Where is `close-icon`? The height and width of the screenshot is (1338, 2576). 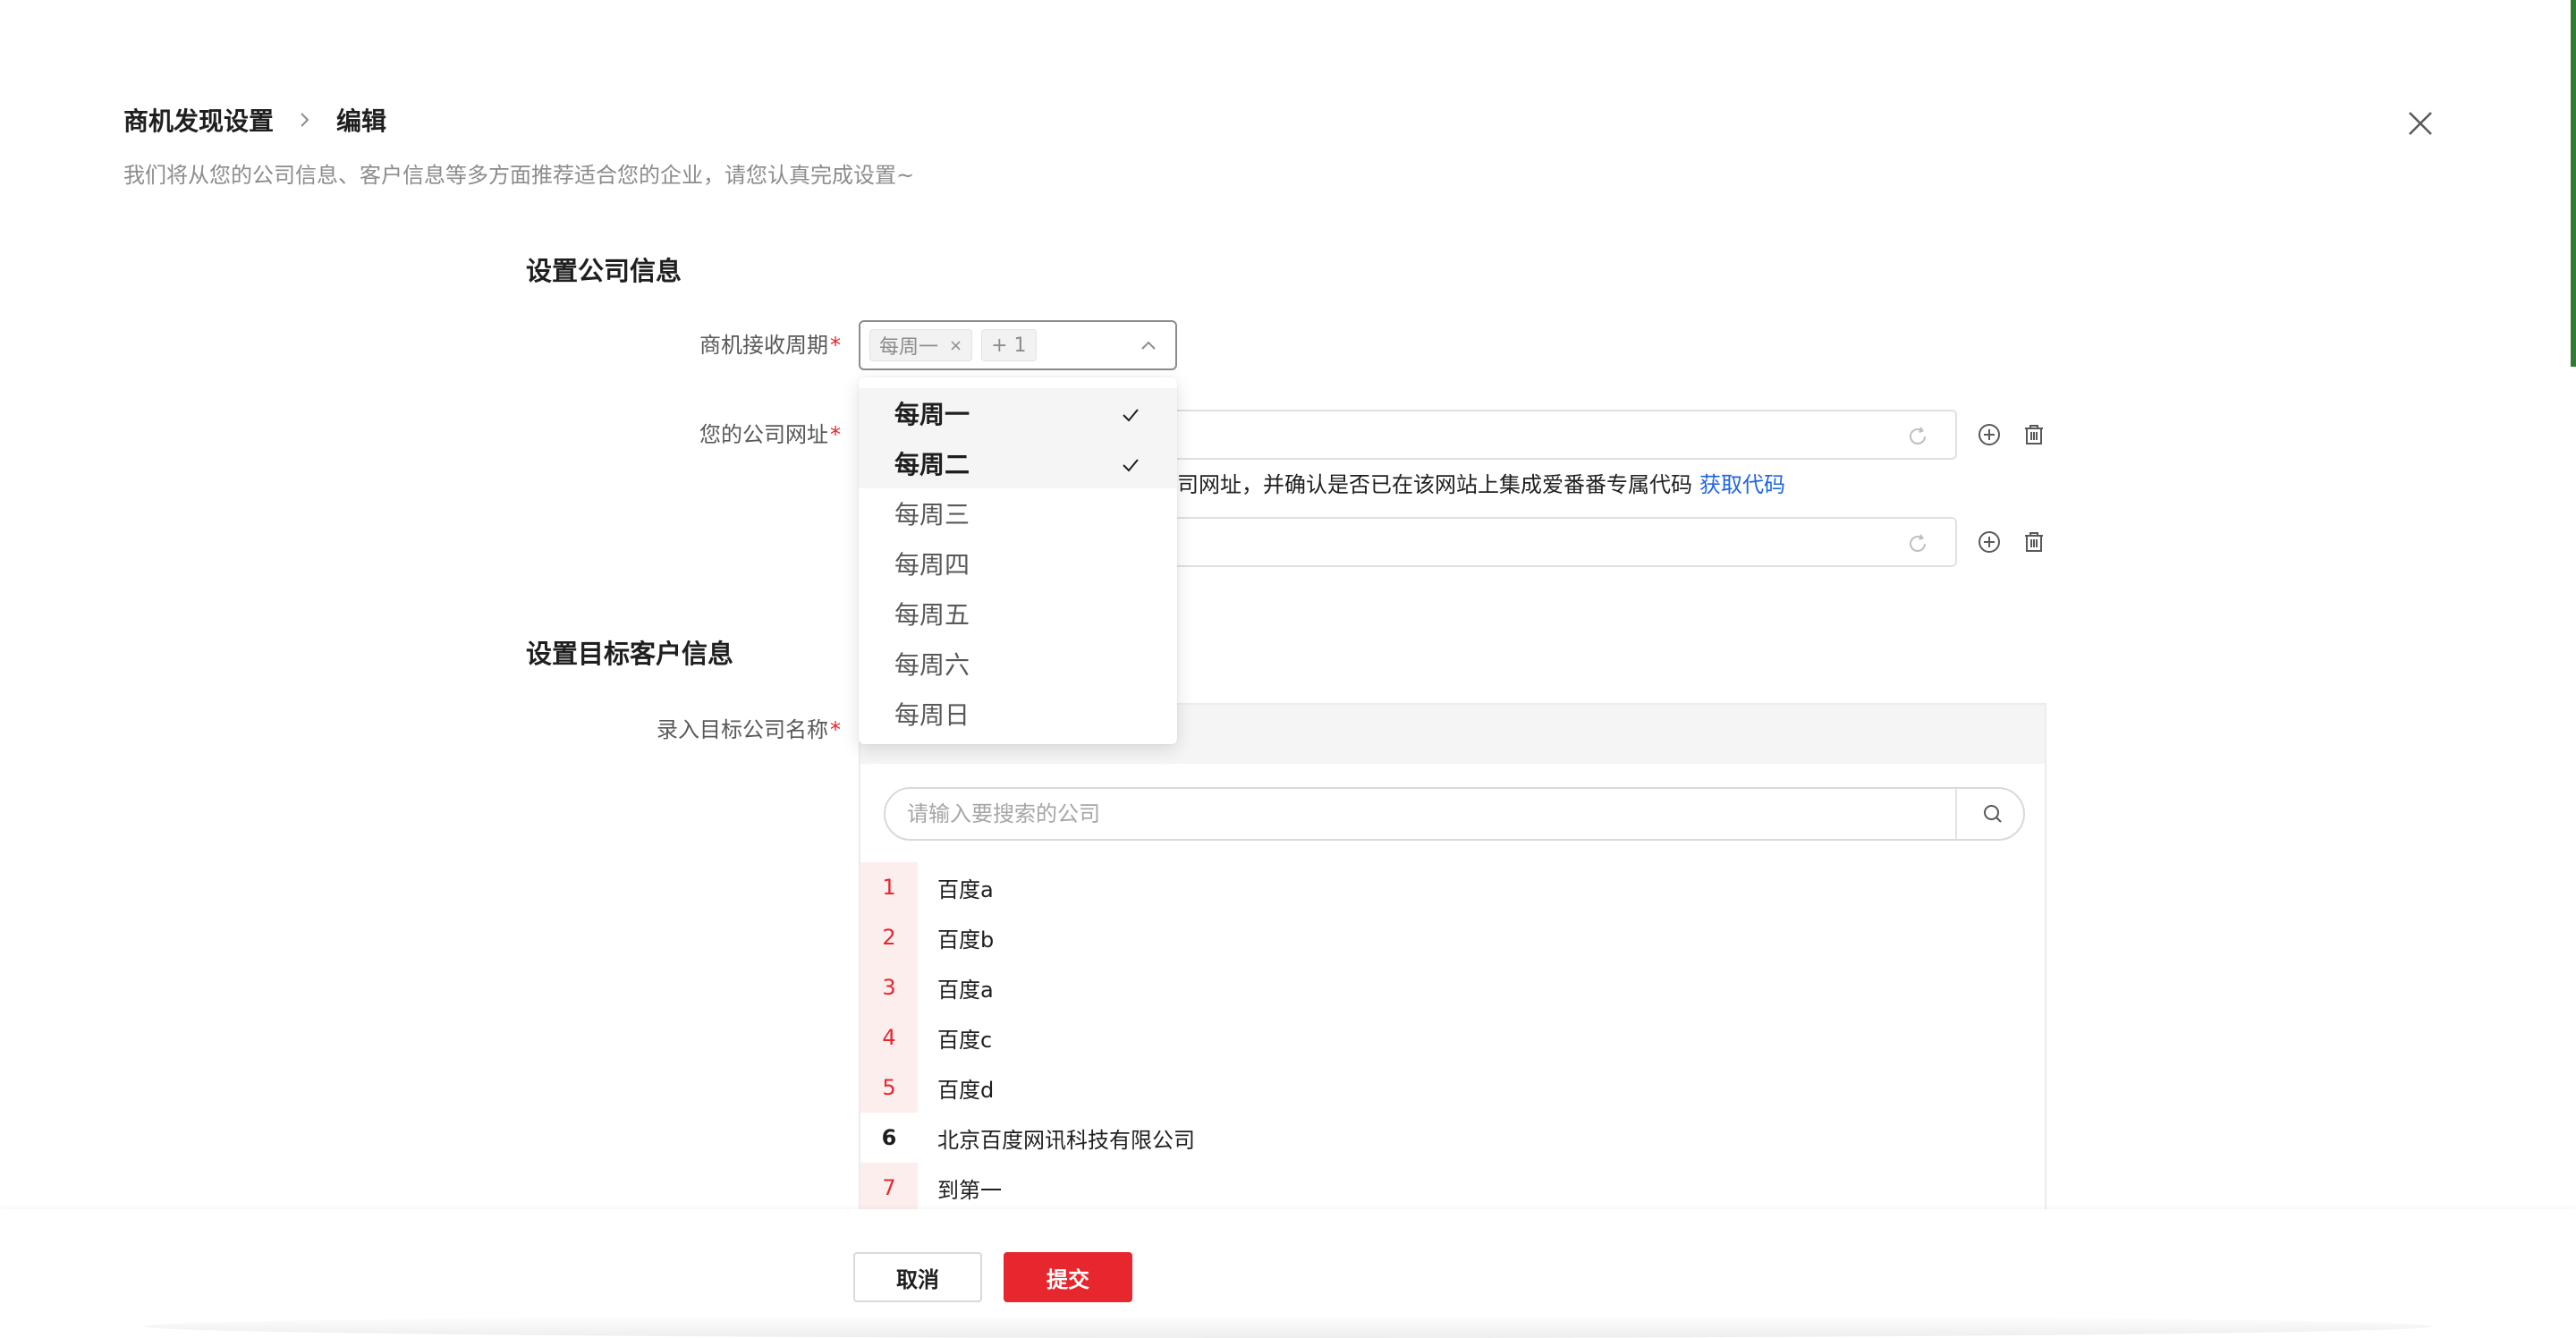
close-icon is located at coordinates (2420, 123).